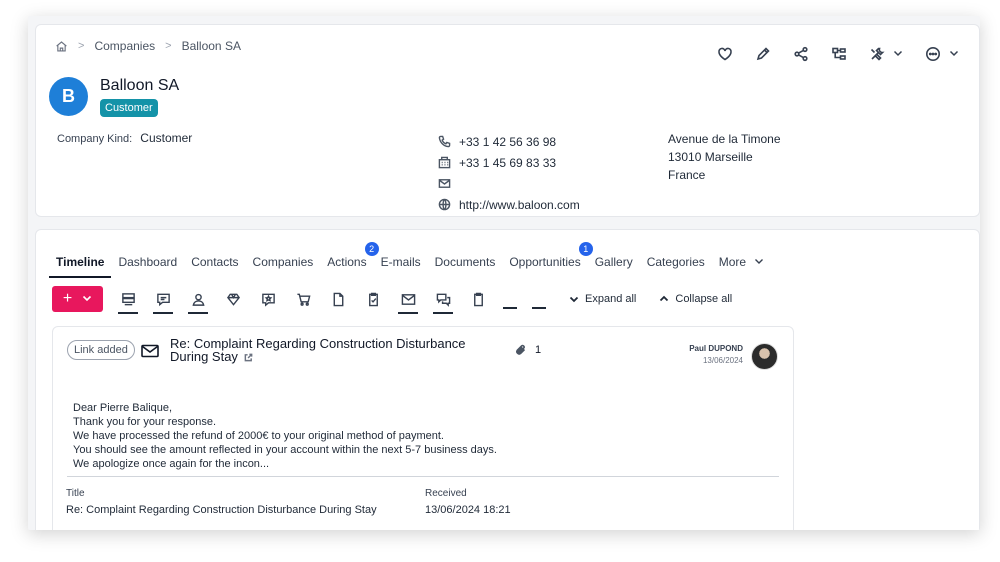 The height and width of the screenshot is (562, 1000). Describe the element at coordinates (214, 262) in the screenshot. I see `tab-contacts: Contacts` at that location.